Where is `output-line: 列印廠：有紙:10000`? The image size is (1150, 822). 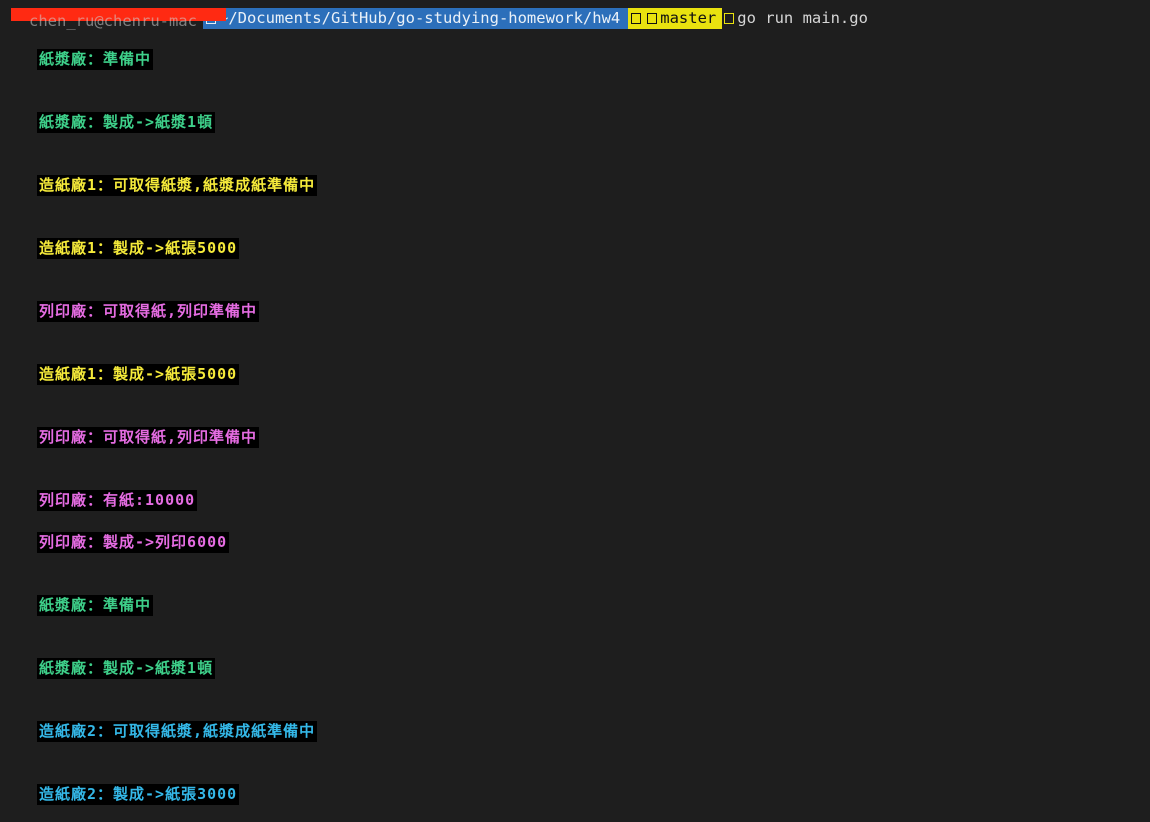
output-line: 列印廠：有紙:10000 is located at coordinates (117, 500).